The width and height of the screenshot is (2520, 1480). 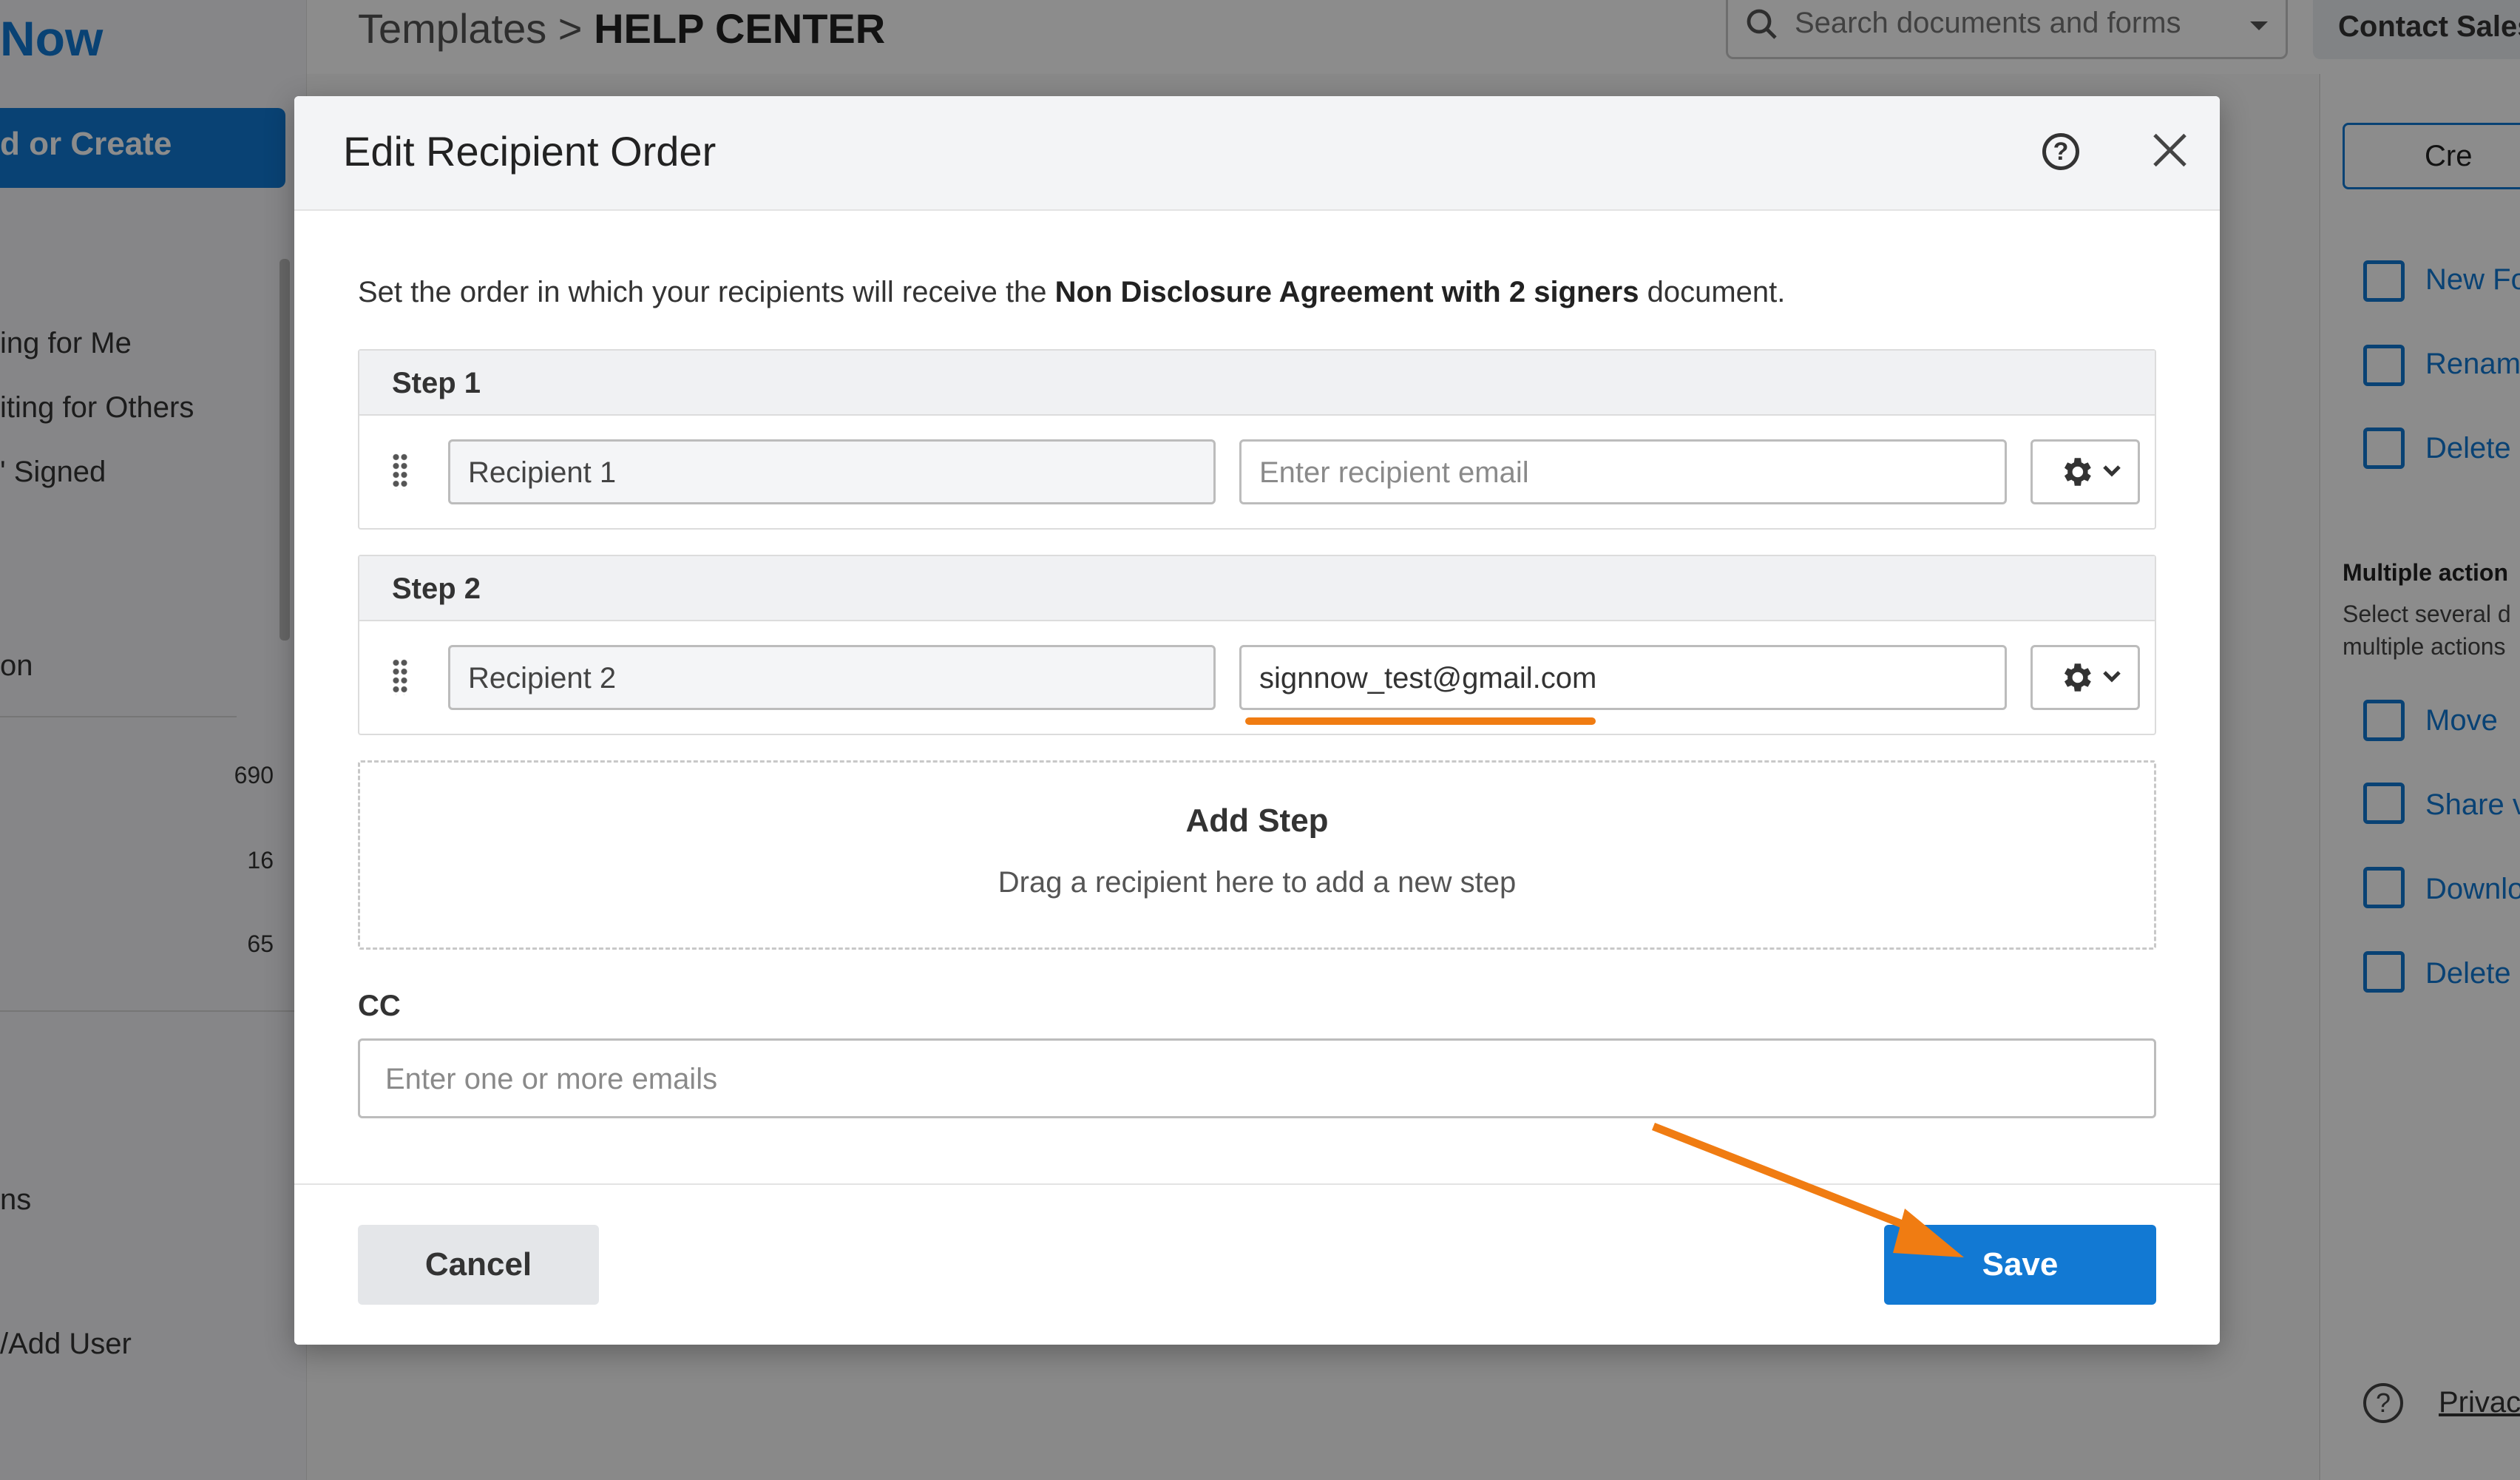 What do you see at coordinates (2060, 151) in the screenshot?
I see `help-icon: ?` at bounding box center [2060, 151].